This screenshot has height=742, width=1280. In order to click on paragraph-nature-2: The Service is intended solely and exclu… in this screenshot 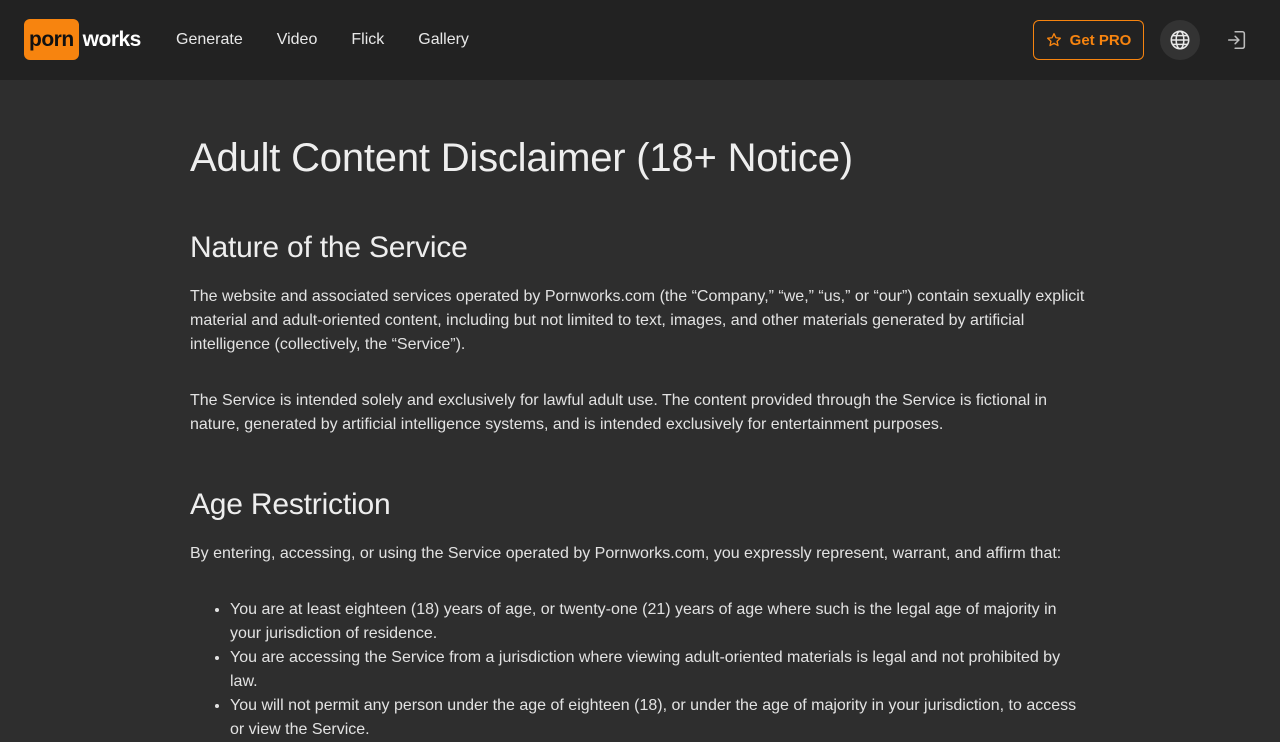, I will do `click(619, 412)`.